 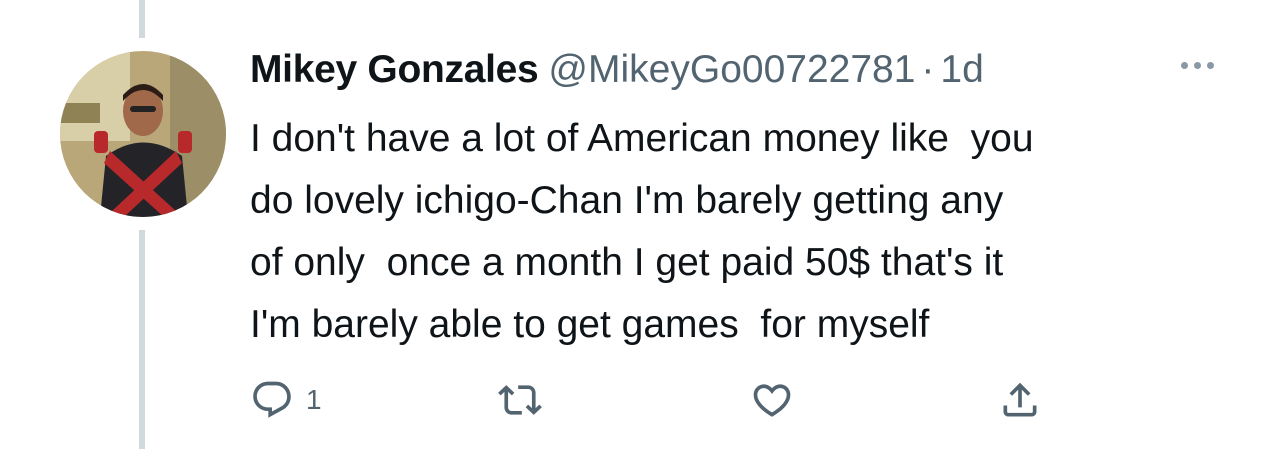 I want to click on retweet-button, so click(x=520, y=400).